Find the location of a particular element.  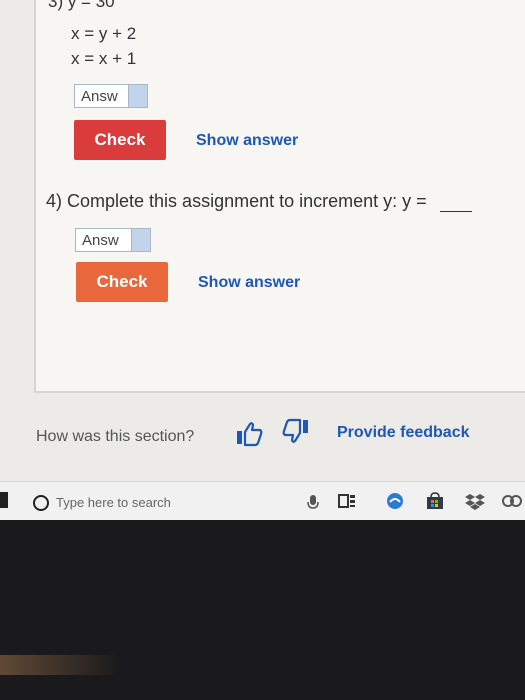

q4-answer-placeholder: Answ is located at coordinates (100, 240).